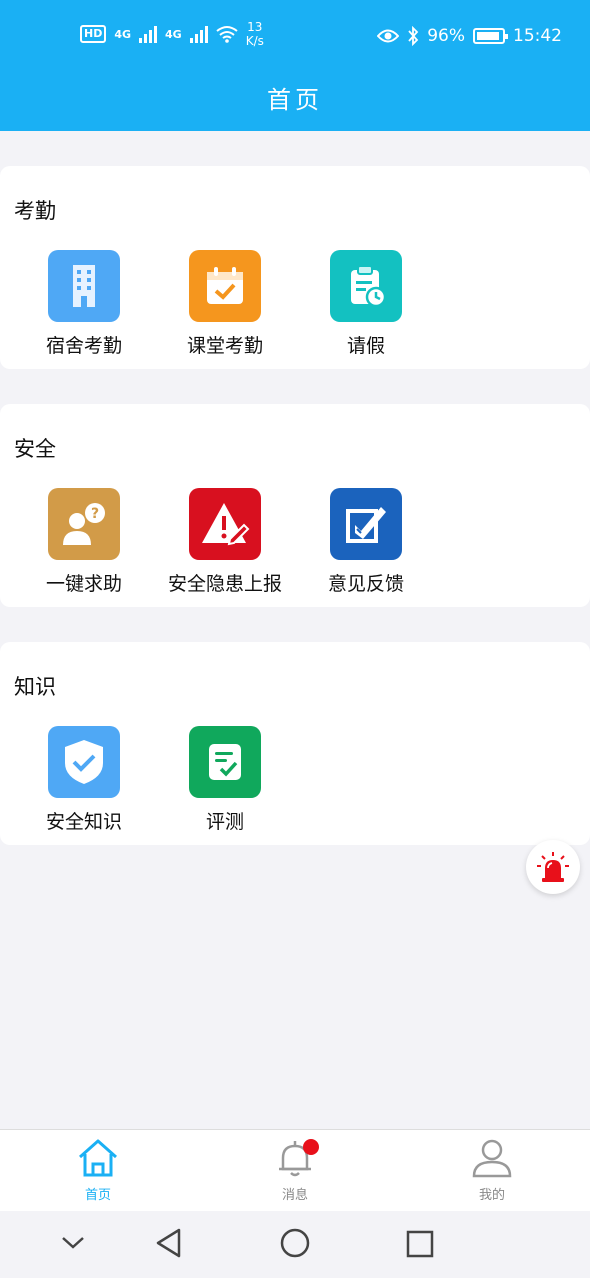 The image size is (590, 1278). What do you see at coordinates (311, 1147) in the screenshot?
I see `notification-badge` at bounding box center [311, 1147].